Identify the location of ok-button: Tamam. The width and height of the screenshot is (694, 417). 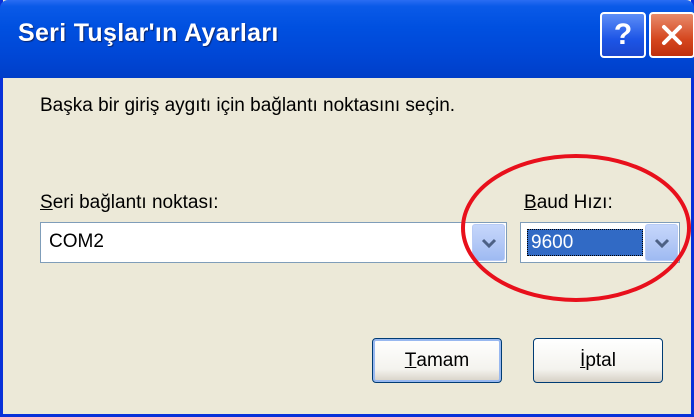
(437, 360).